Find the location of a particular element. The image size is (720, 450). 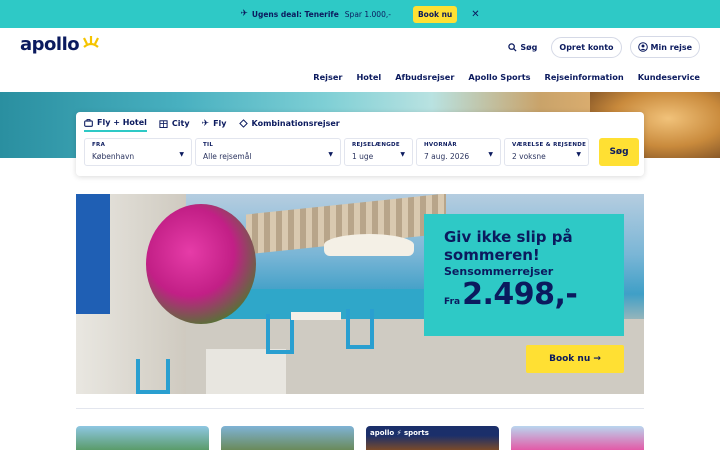

promo-pot is located at coordinates (246, 371).